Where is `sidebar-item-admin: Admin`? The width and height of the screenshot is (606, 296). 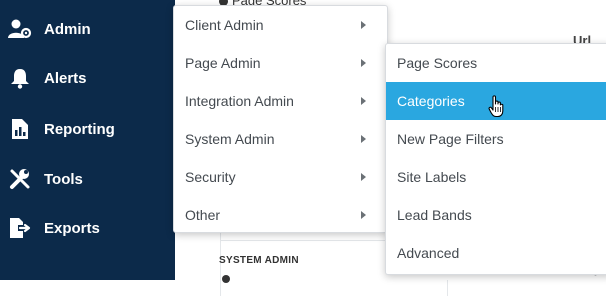 sidebar-item-admin: Admin is located at coordinates (87, 29).